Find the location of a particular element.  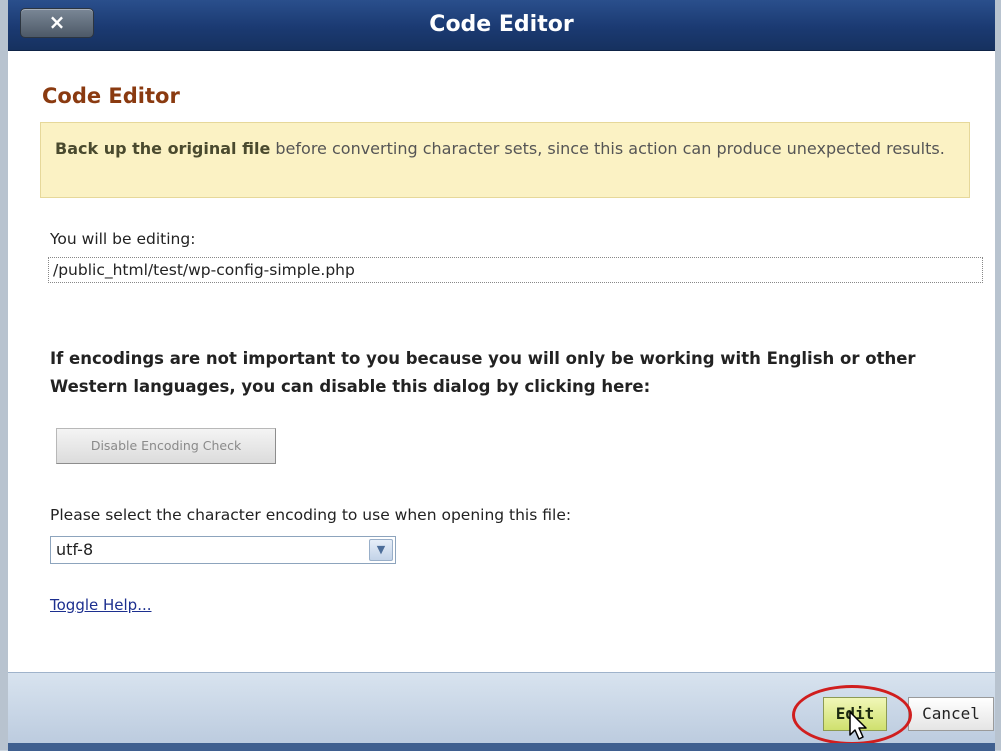

warning-emphasis: Back up the original file is located at coordinates (163, 148).